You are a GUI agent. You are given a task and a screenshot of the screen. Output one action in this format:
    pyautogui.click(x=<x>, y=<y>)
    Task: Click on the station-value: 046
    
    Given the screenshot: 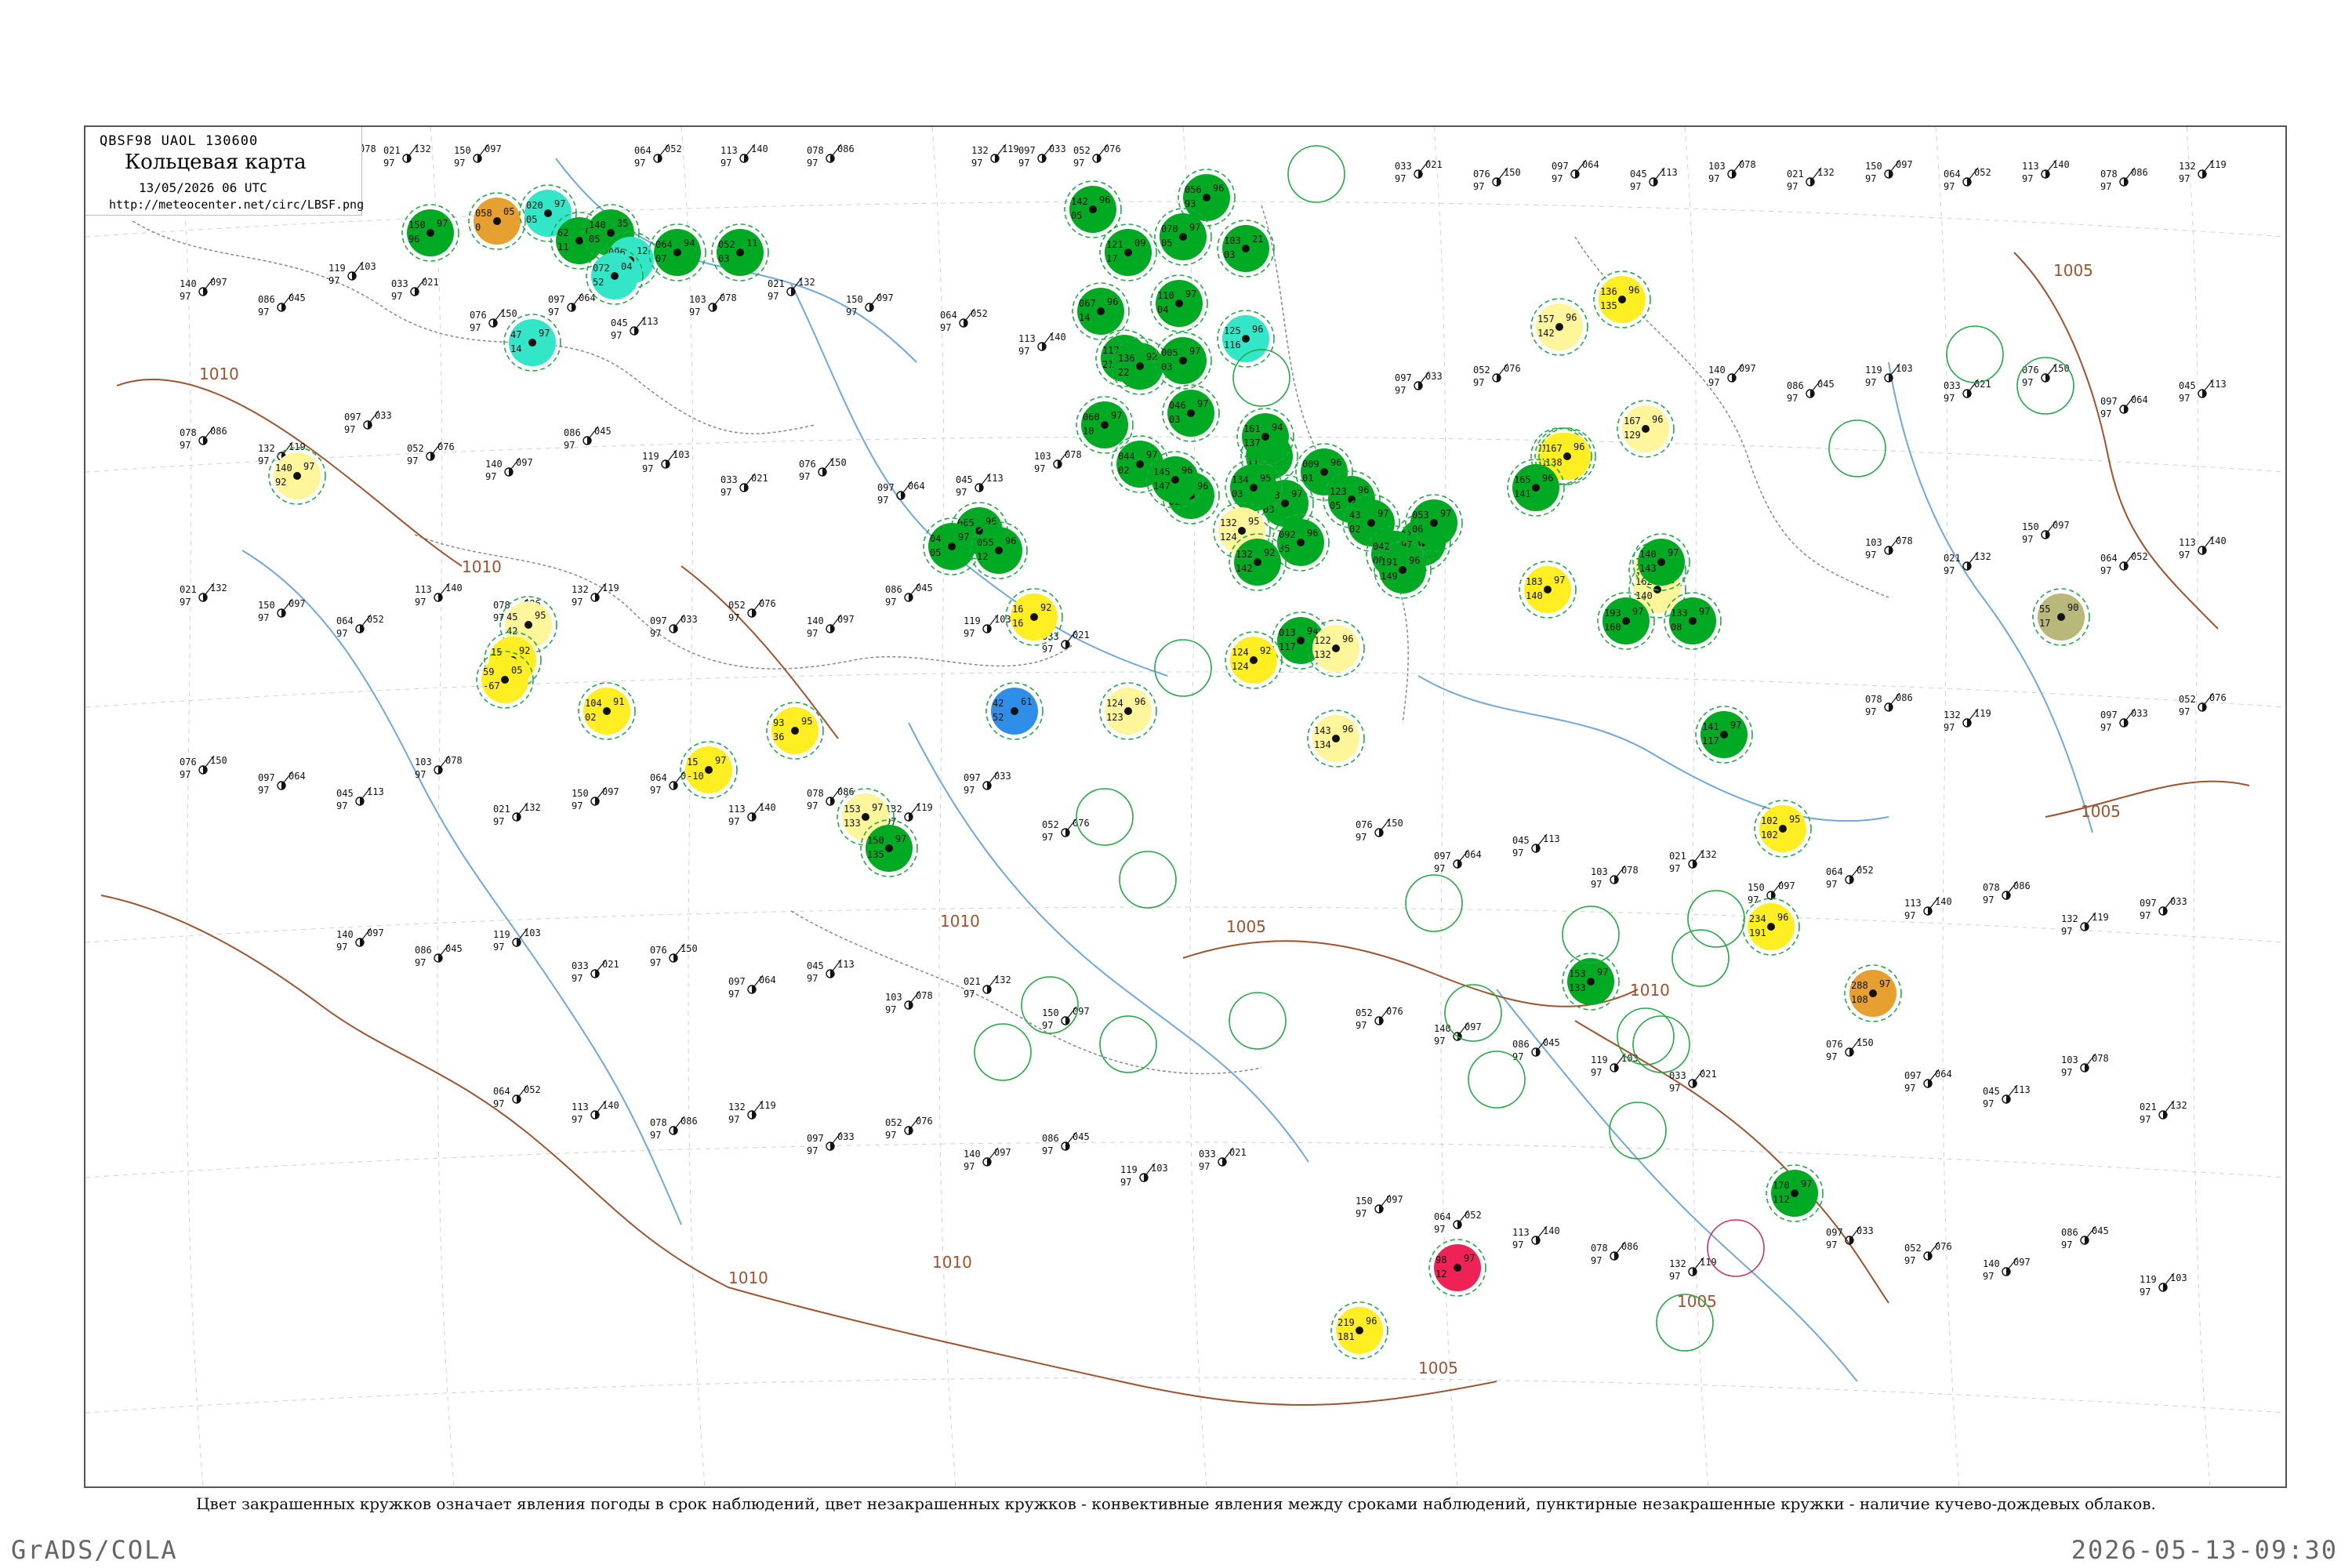 What is the action you would take?
    pyautogui.click(x=1177, y=405)
    